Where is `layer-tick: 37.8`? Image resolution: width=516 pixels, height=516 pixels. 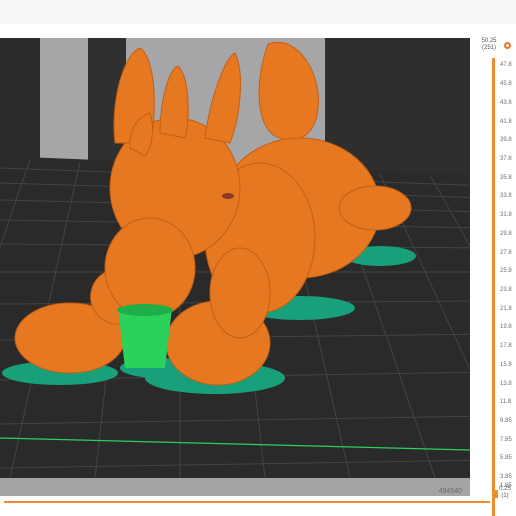 layer-tick: 37.8 is located at coordinates (506, 159).